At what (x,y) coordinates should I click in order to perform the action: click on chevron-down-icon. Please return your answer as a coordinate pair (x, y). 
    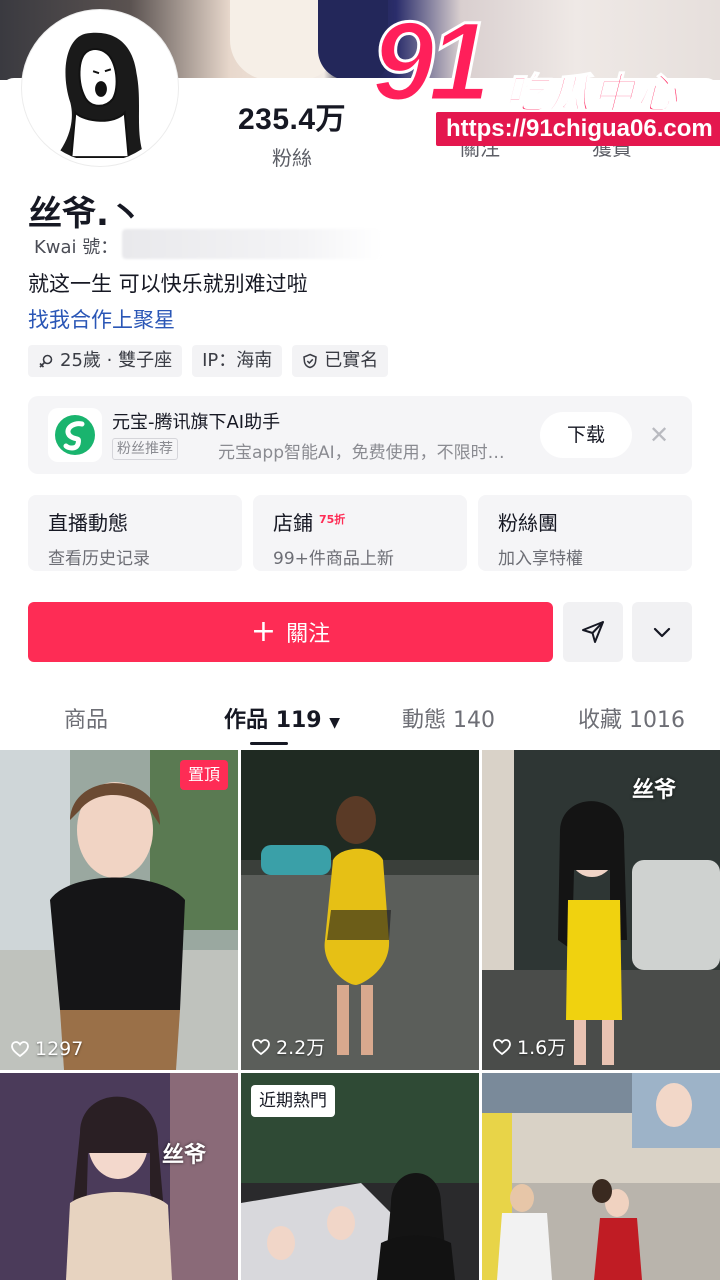
    Looking at the image, I should click on (662, 632).